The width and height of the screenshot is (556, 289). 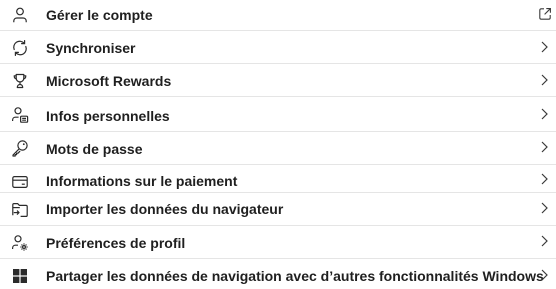 I want to click on payment-info-row: Informations sur le paiement, so click(x=278, y=179).